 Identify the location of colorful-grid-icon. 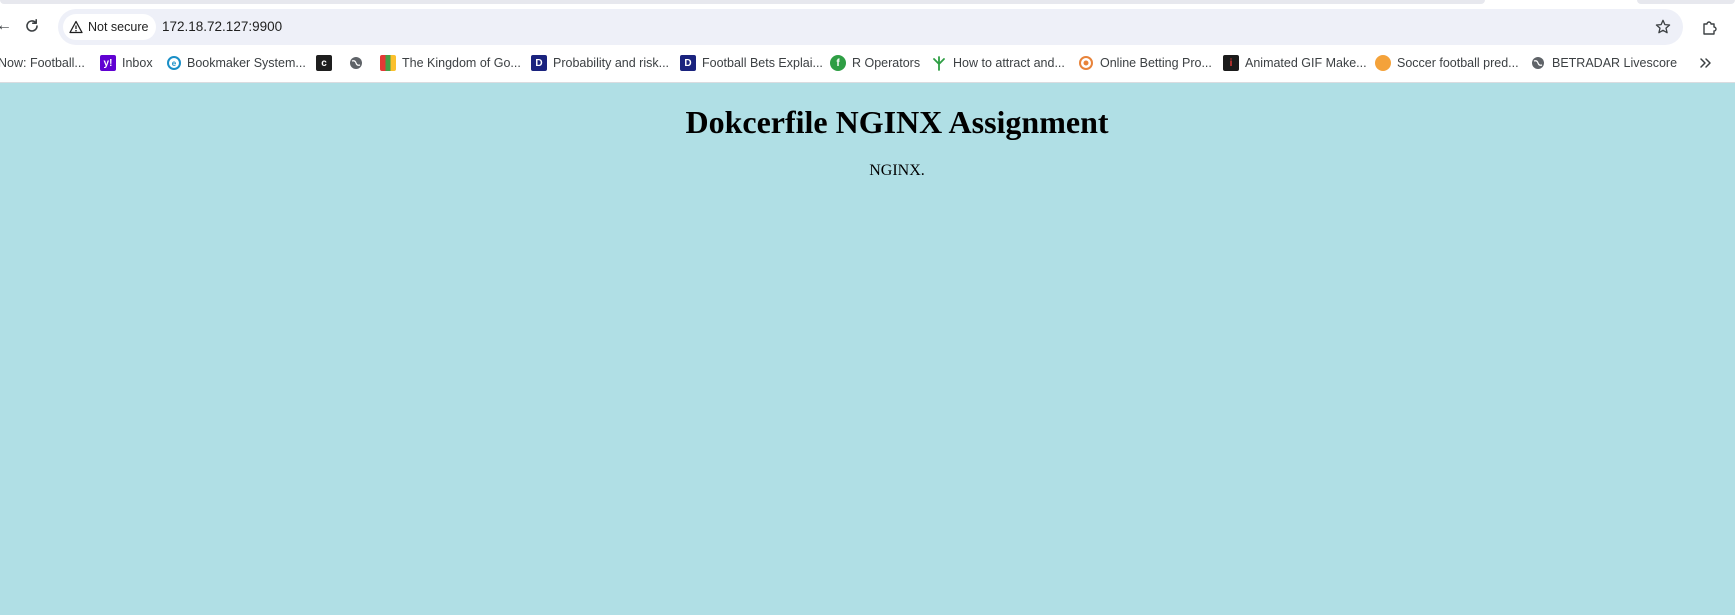
(388, 63).